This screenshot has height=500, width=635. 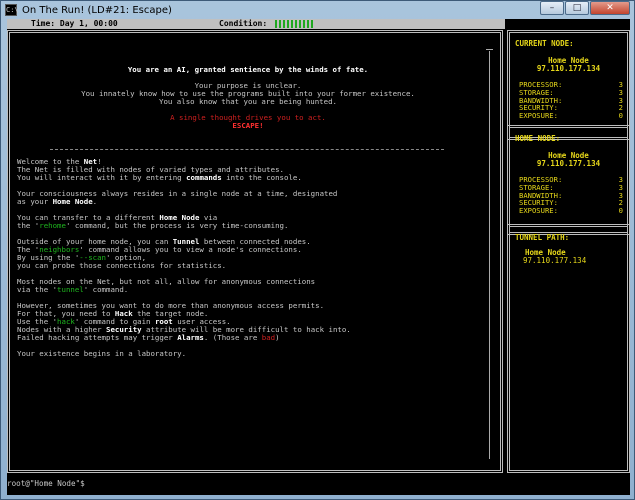 What do you see at coordinates (489, 49) in the screenshot?
I see `scrollbar-cap` at bounding box center [489, 49].